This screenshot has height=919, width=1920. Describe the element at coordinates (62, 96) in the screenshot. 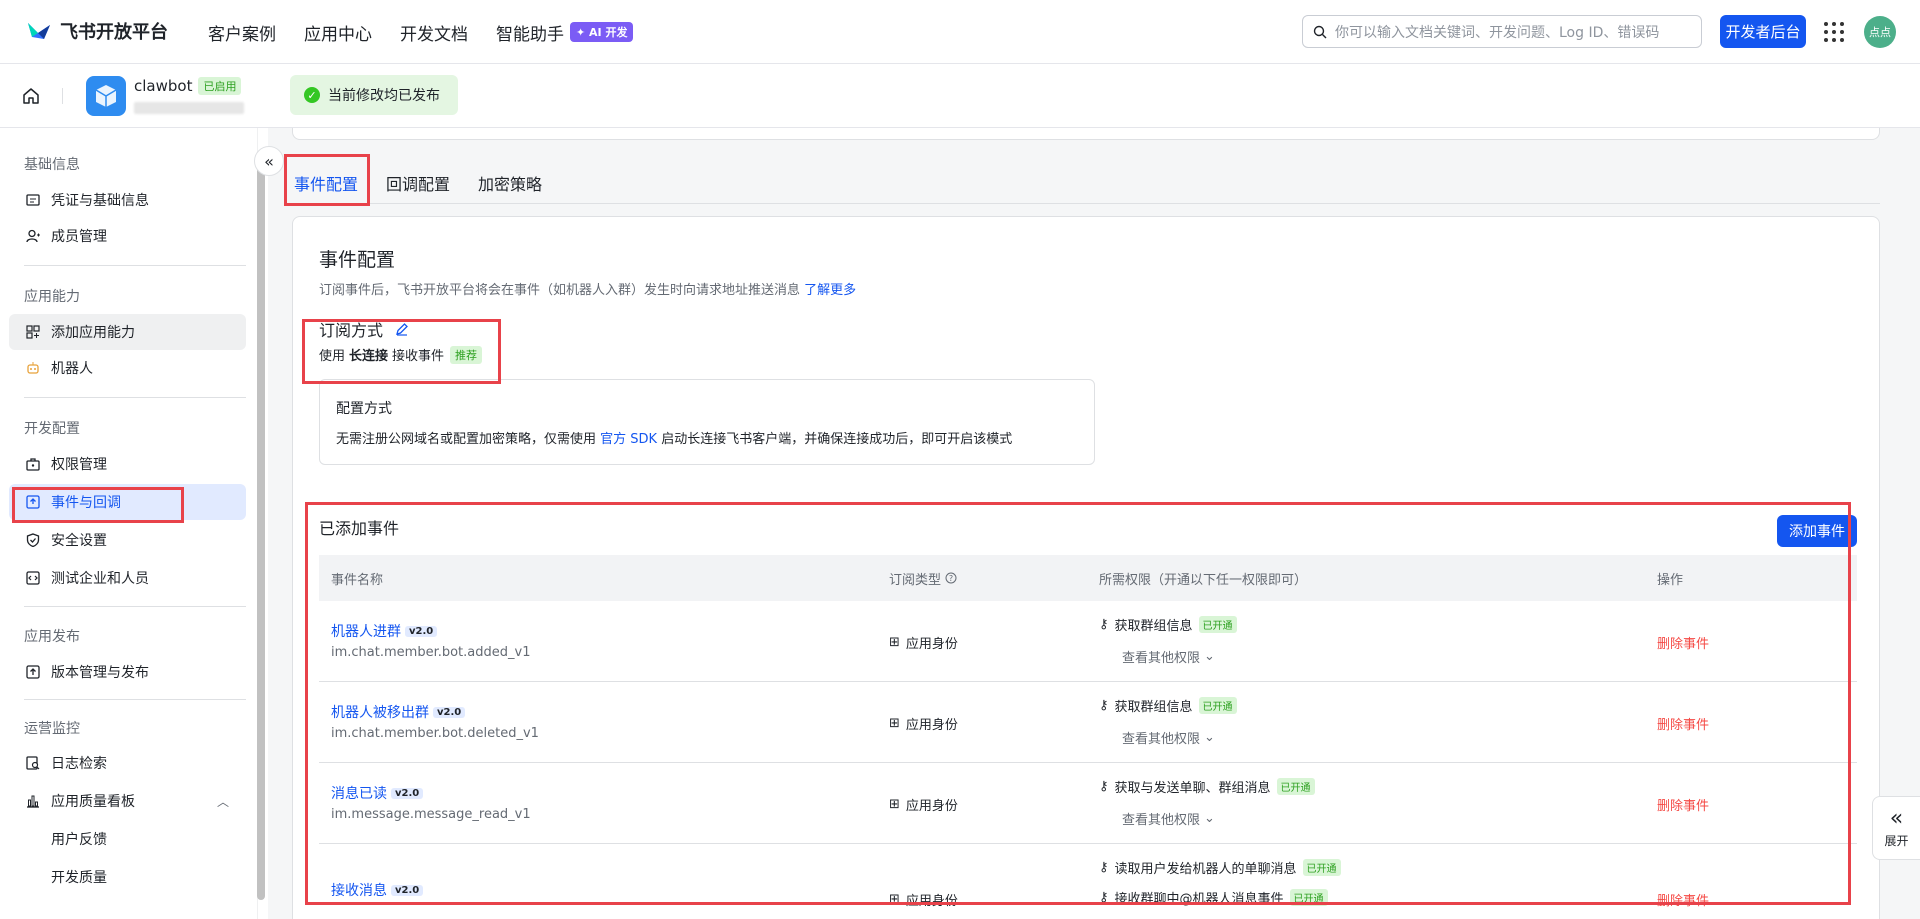

I see `divider` at that location.